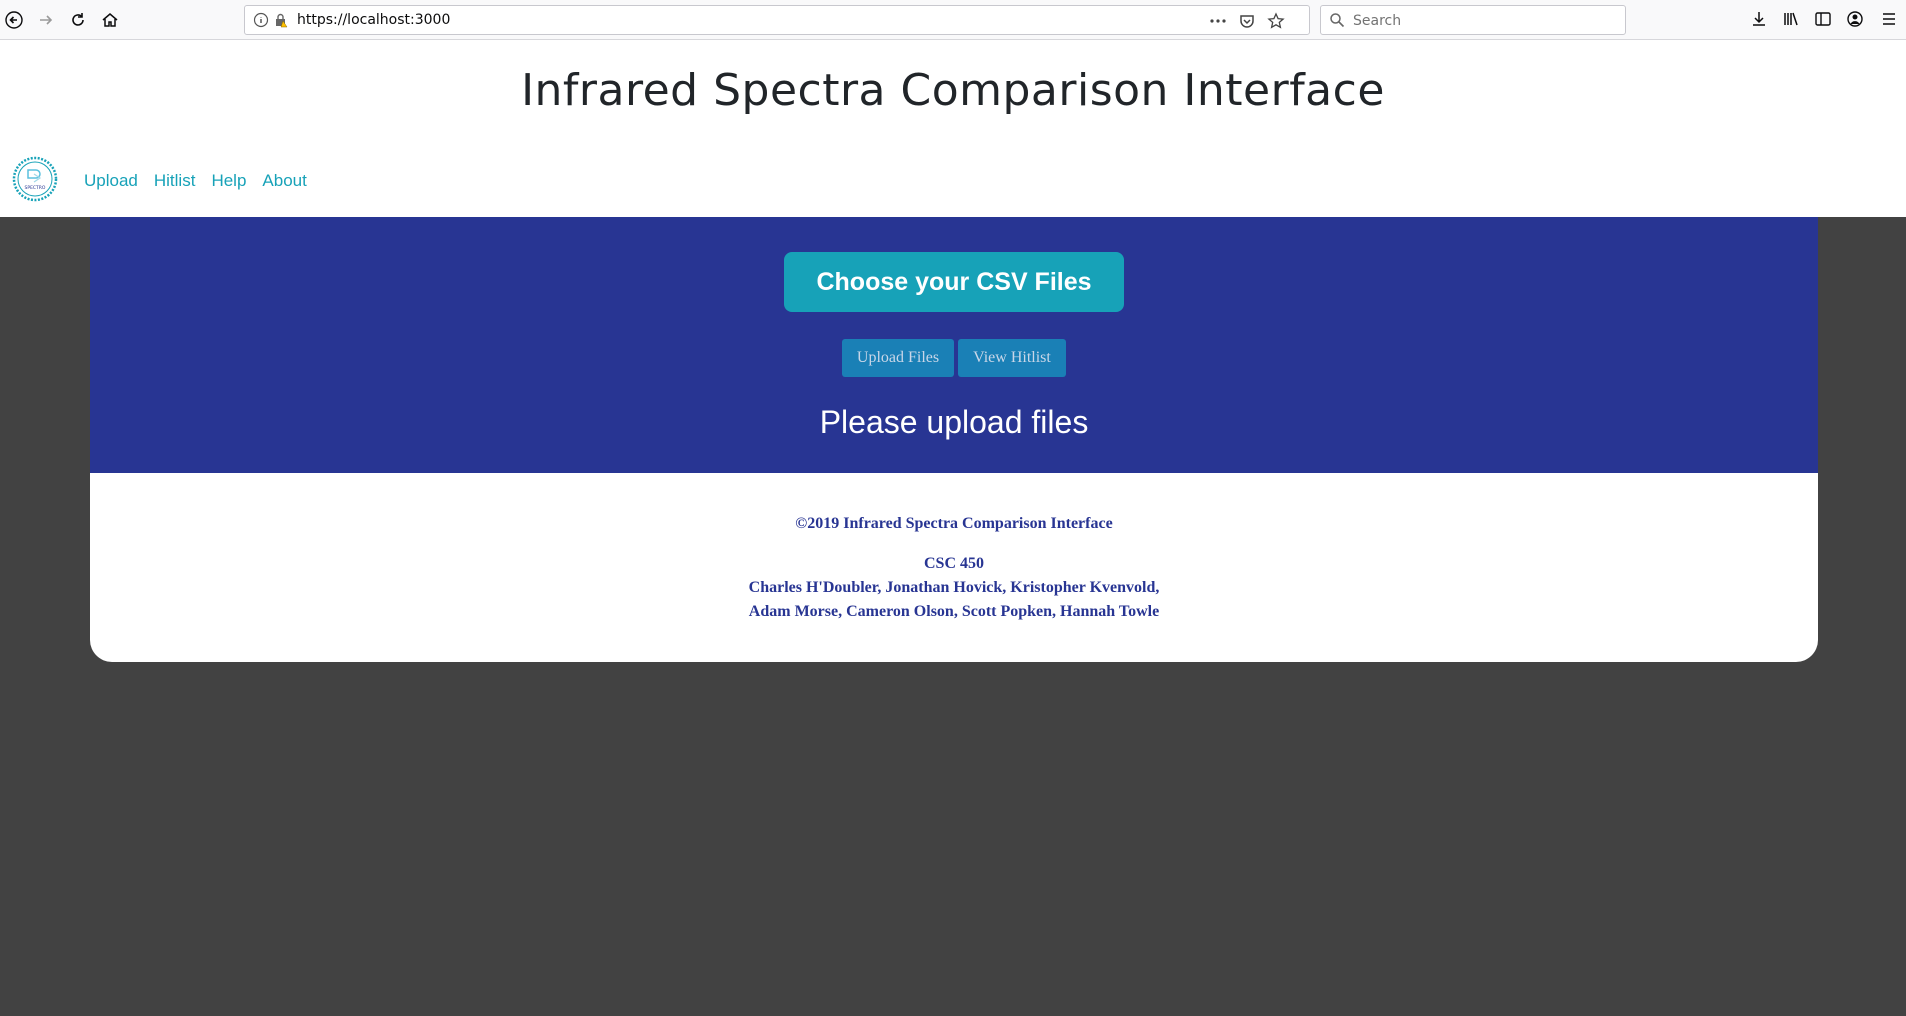 The width and height of the screenshot is (1906, 1016). I want to click on logo-icon: SPECTRO, so click(35, 179).